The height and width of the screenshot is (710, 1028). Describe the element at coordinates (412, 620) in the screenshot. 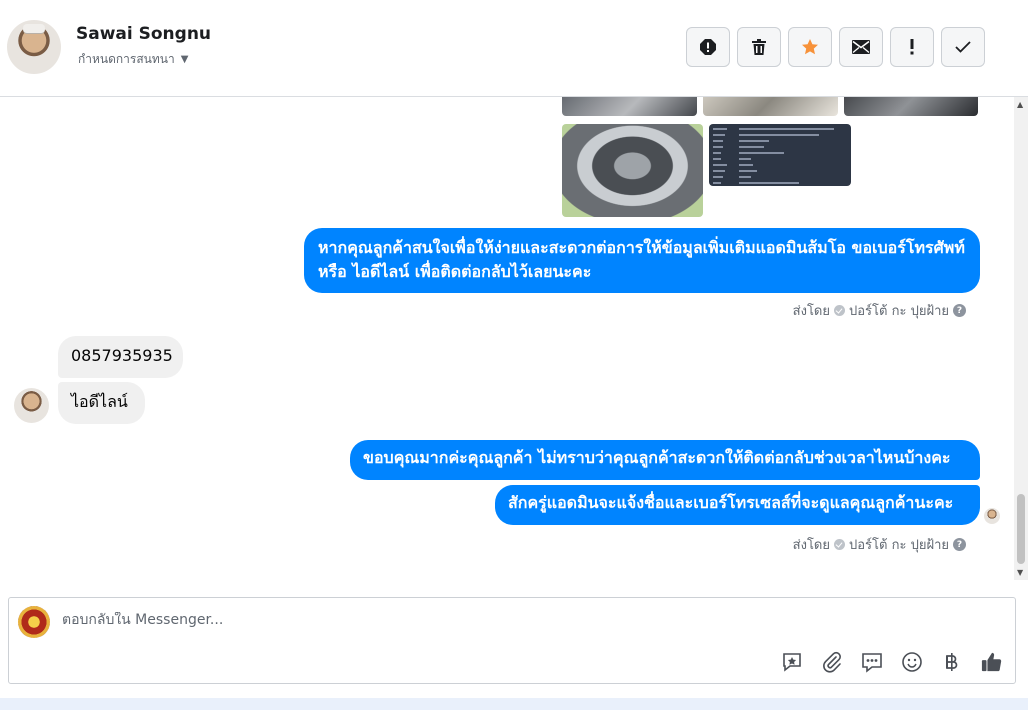

I see `reply-input` at that location.